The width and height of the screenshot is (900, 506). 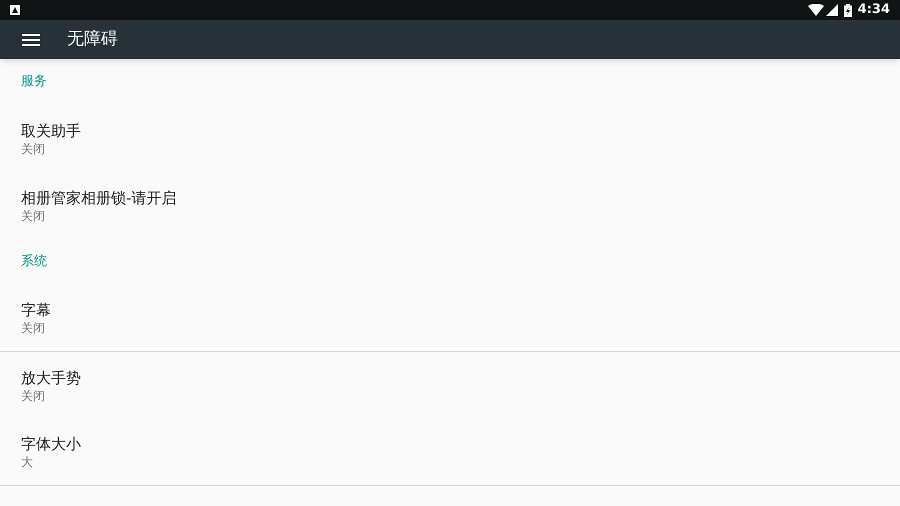 I want to click on wifi-icon, so click(x=816, y=10).